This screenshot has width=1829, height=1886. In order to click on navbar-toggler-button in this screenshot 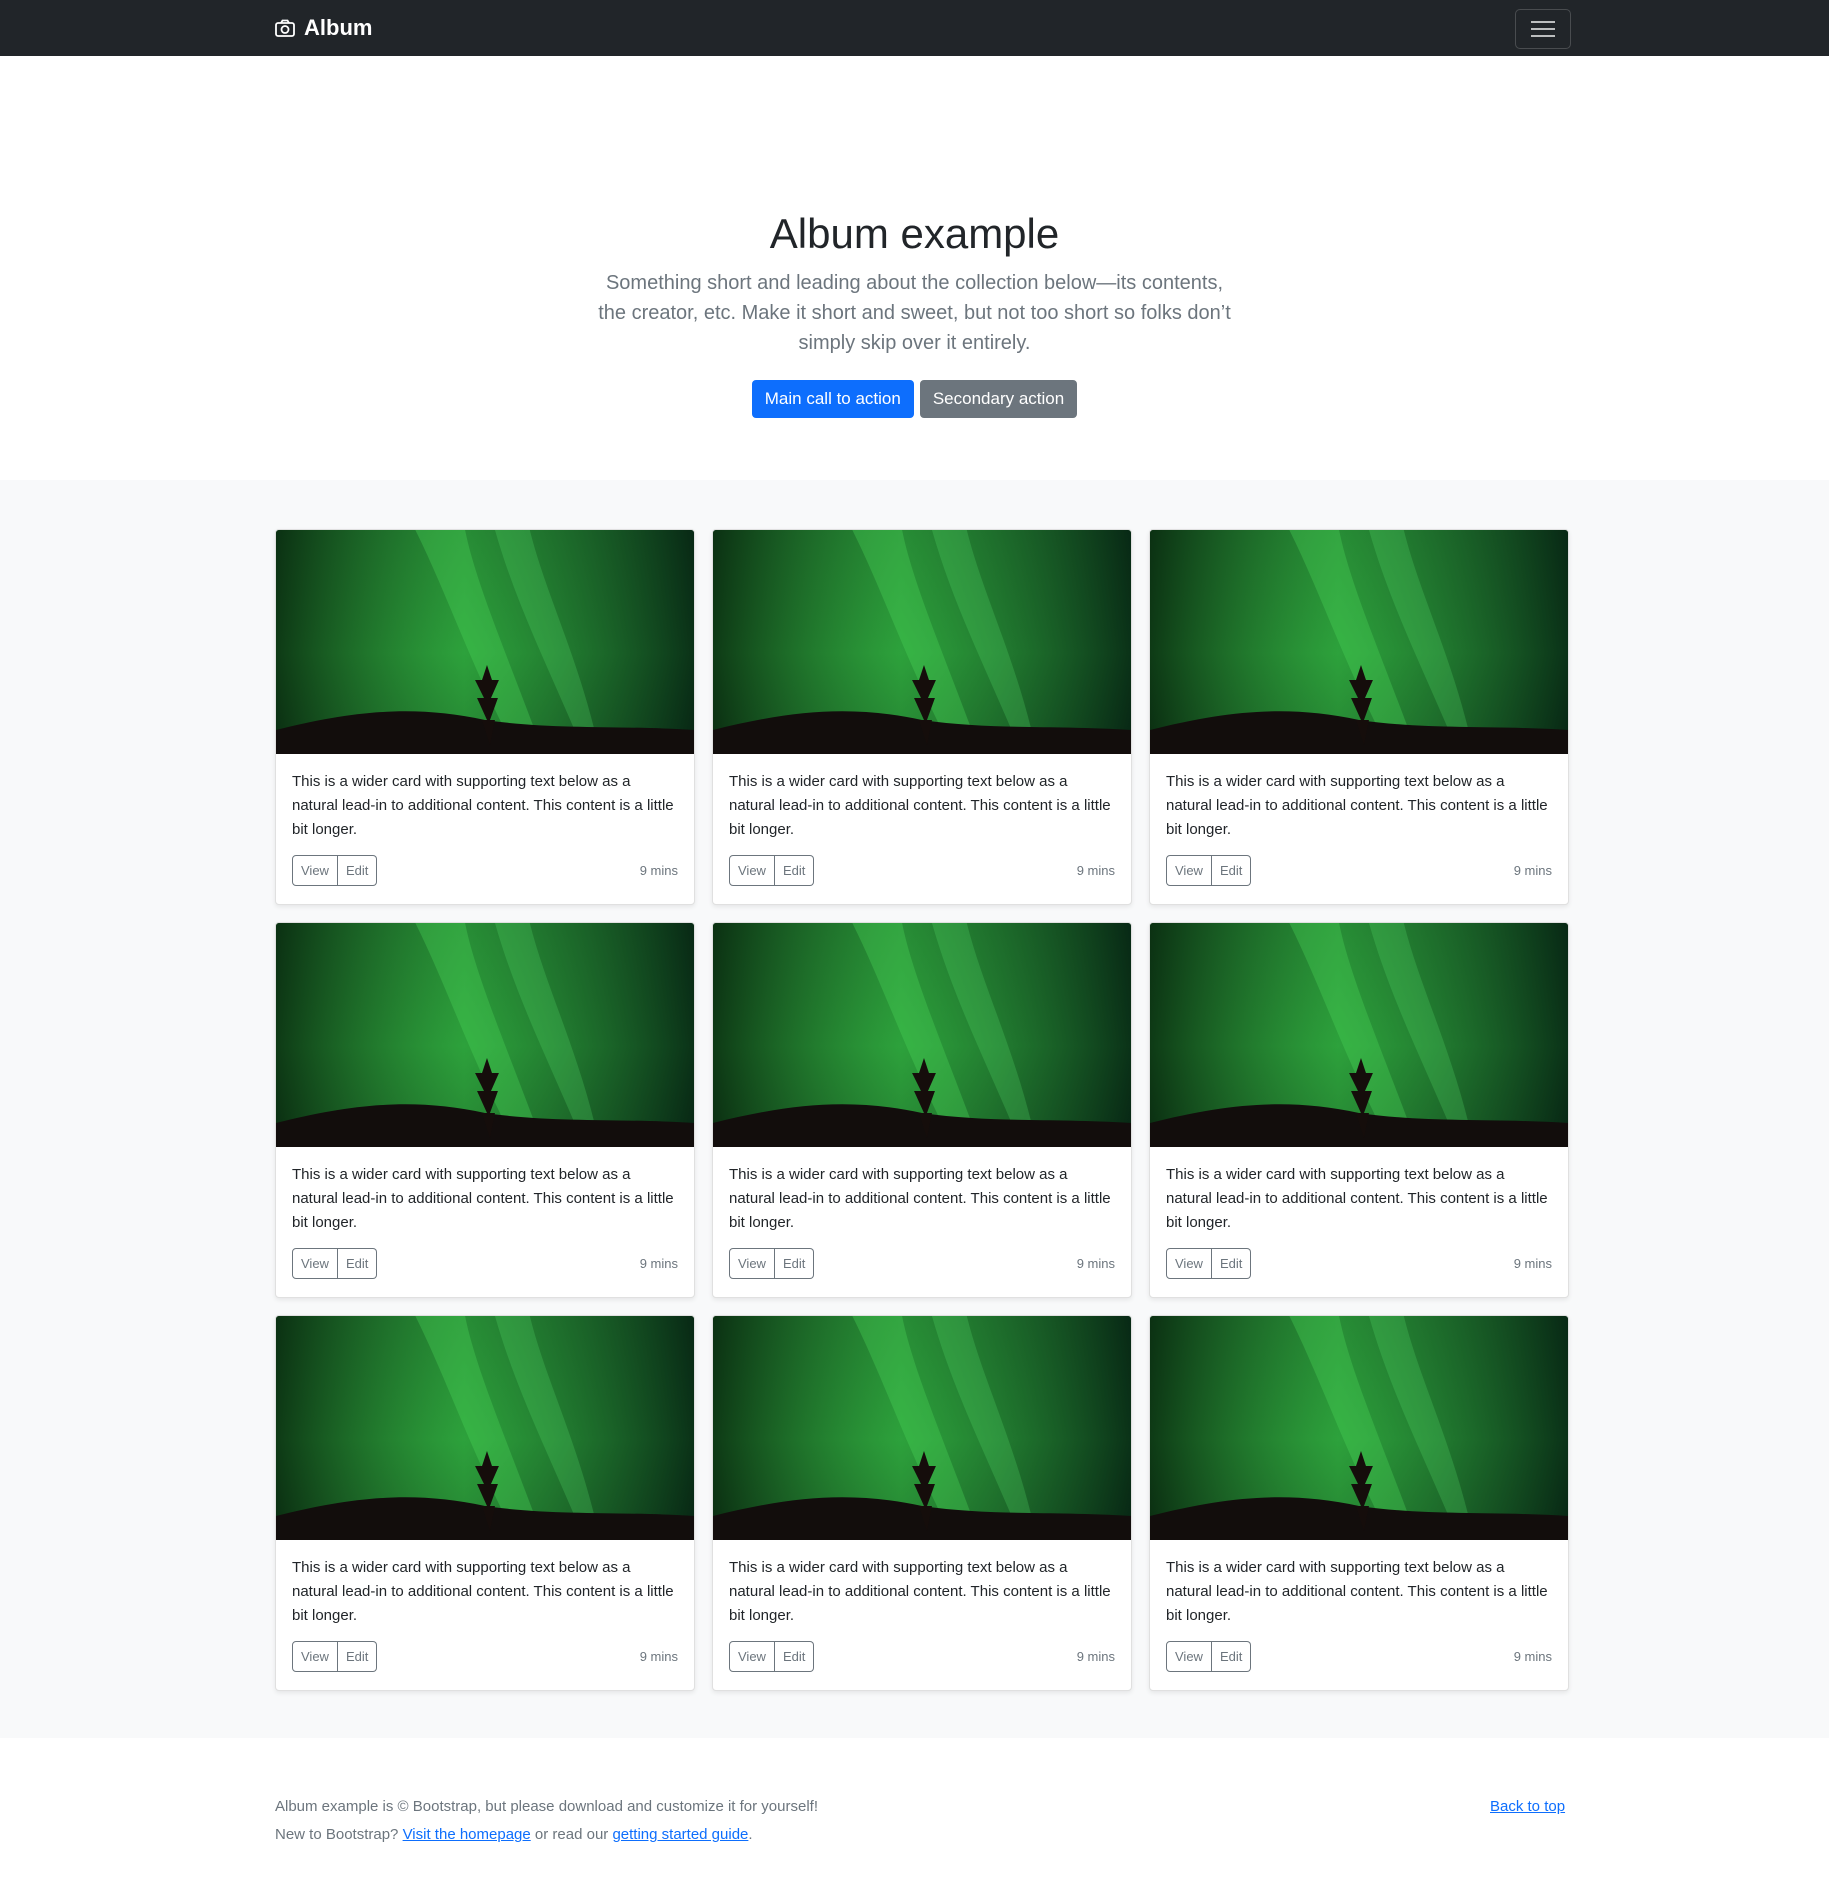, I will do `click(1543, 29)`.